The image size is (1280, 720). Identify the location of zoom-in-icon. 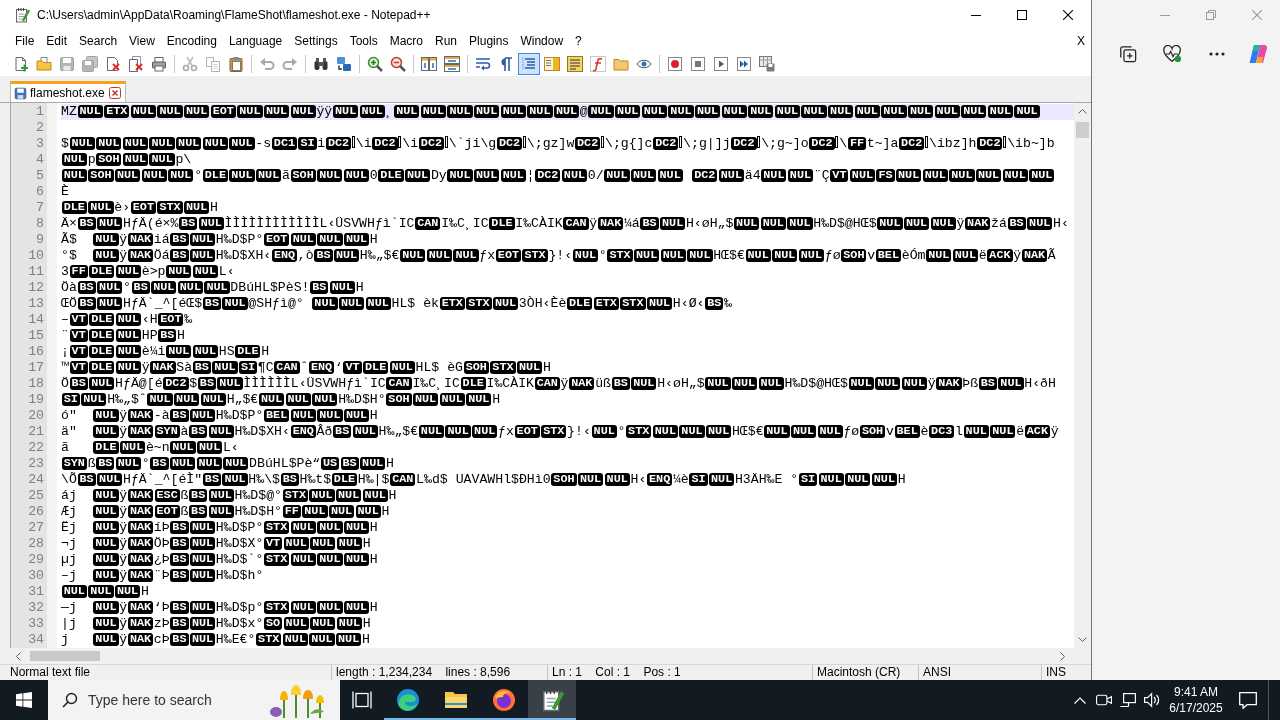
(375, 64).